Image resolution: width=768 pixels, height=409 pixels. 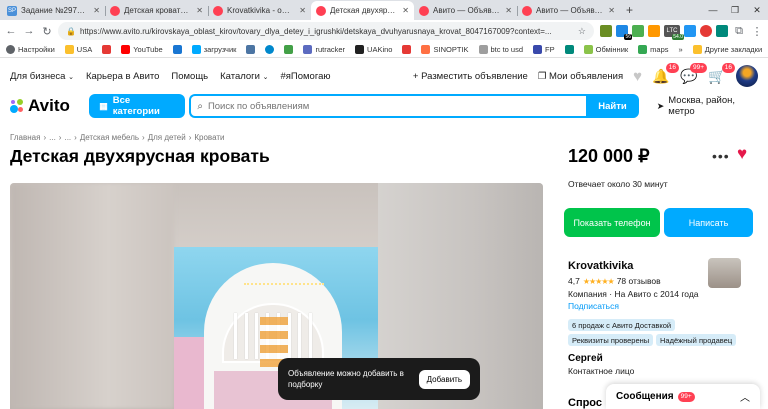 I want to click on post-ad-link: + Разместить объявление, so click(x=470, y=76).